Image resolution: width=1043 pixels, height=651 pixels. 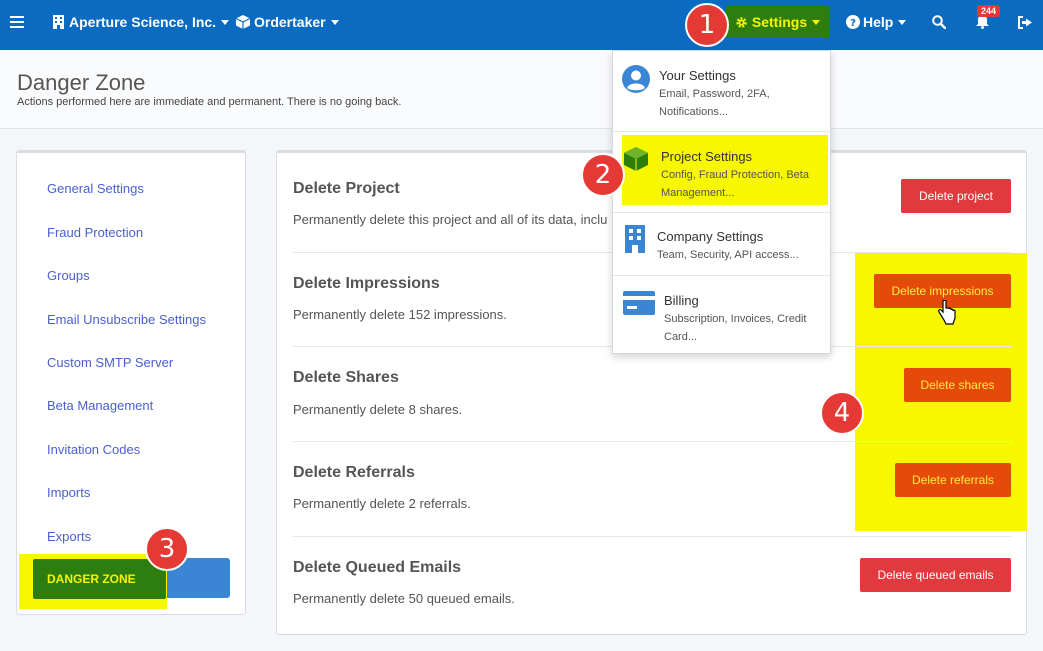 I want to click on section-title-delete-impressions: Delete Impressions, so click(x=366, y=283).